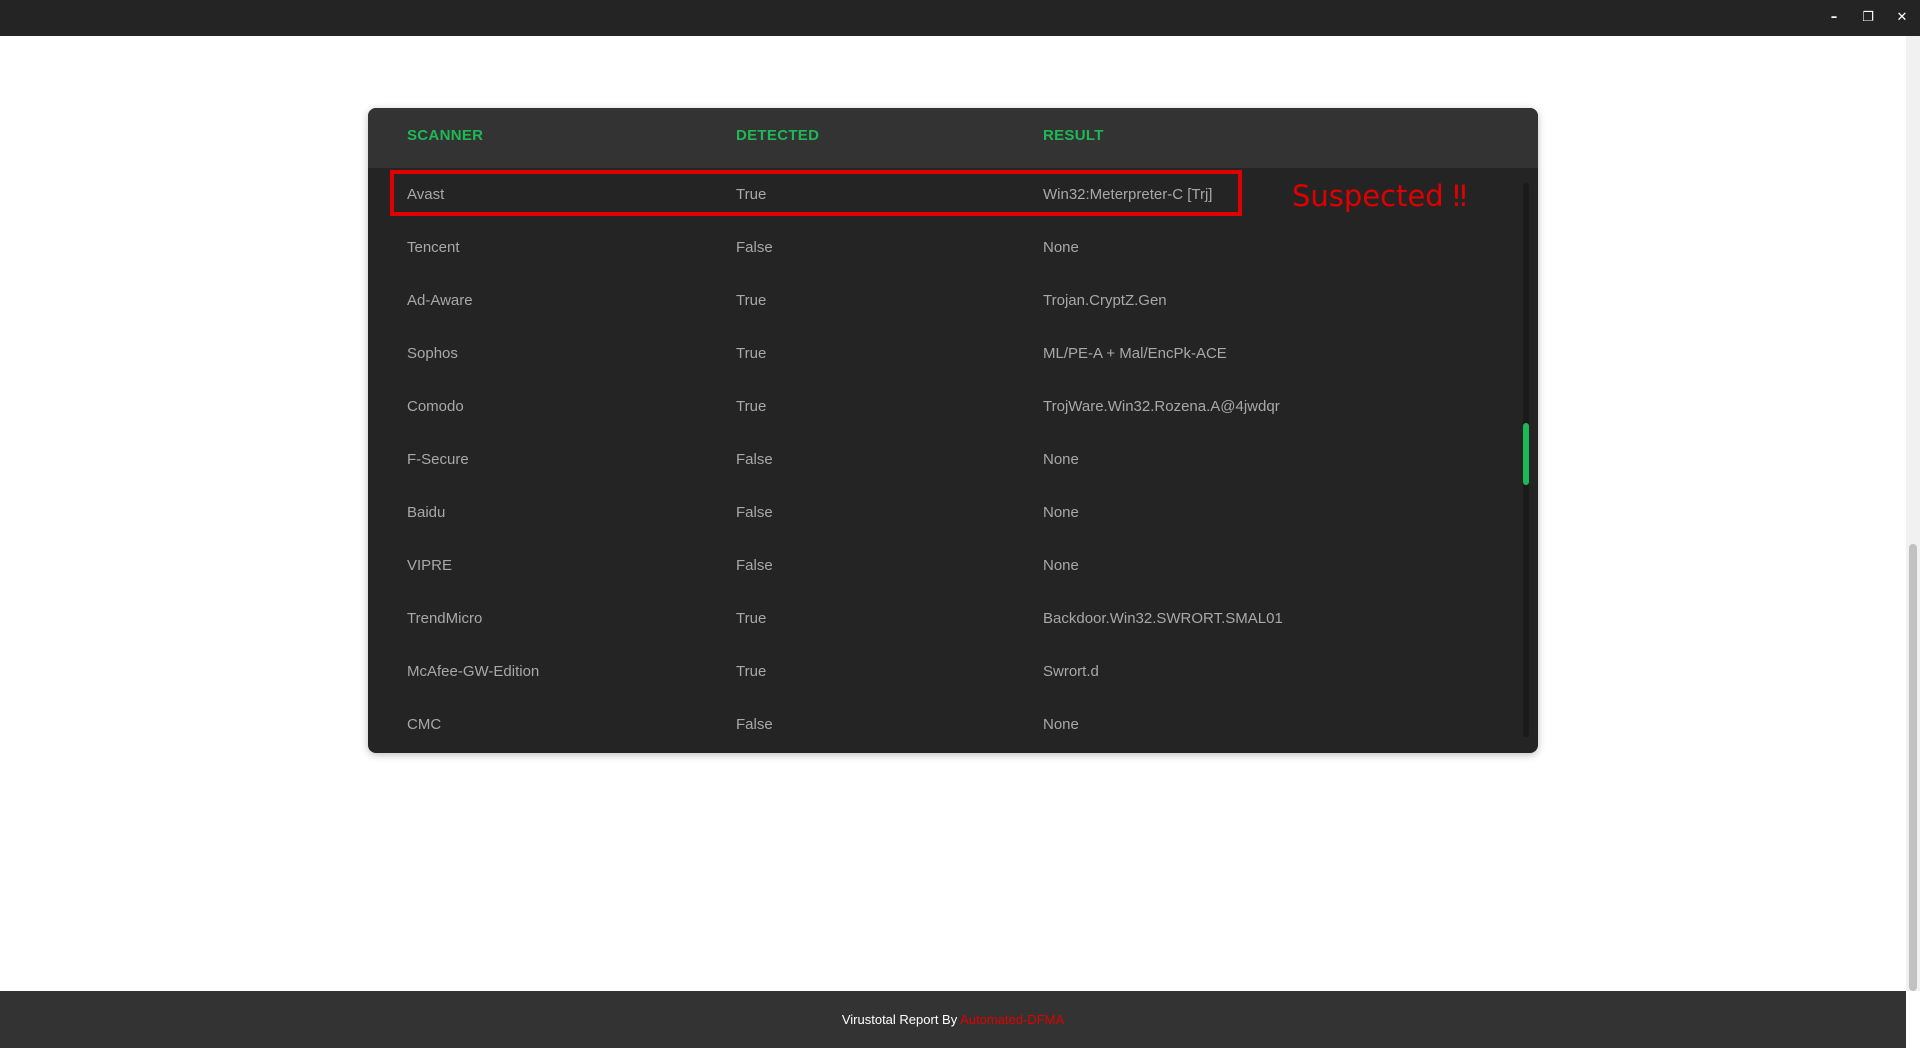 The image size is (1920, 1048). I want to click on footer-brand-link: Automated-DFMA, so click(1012, 1019).